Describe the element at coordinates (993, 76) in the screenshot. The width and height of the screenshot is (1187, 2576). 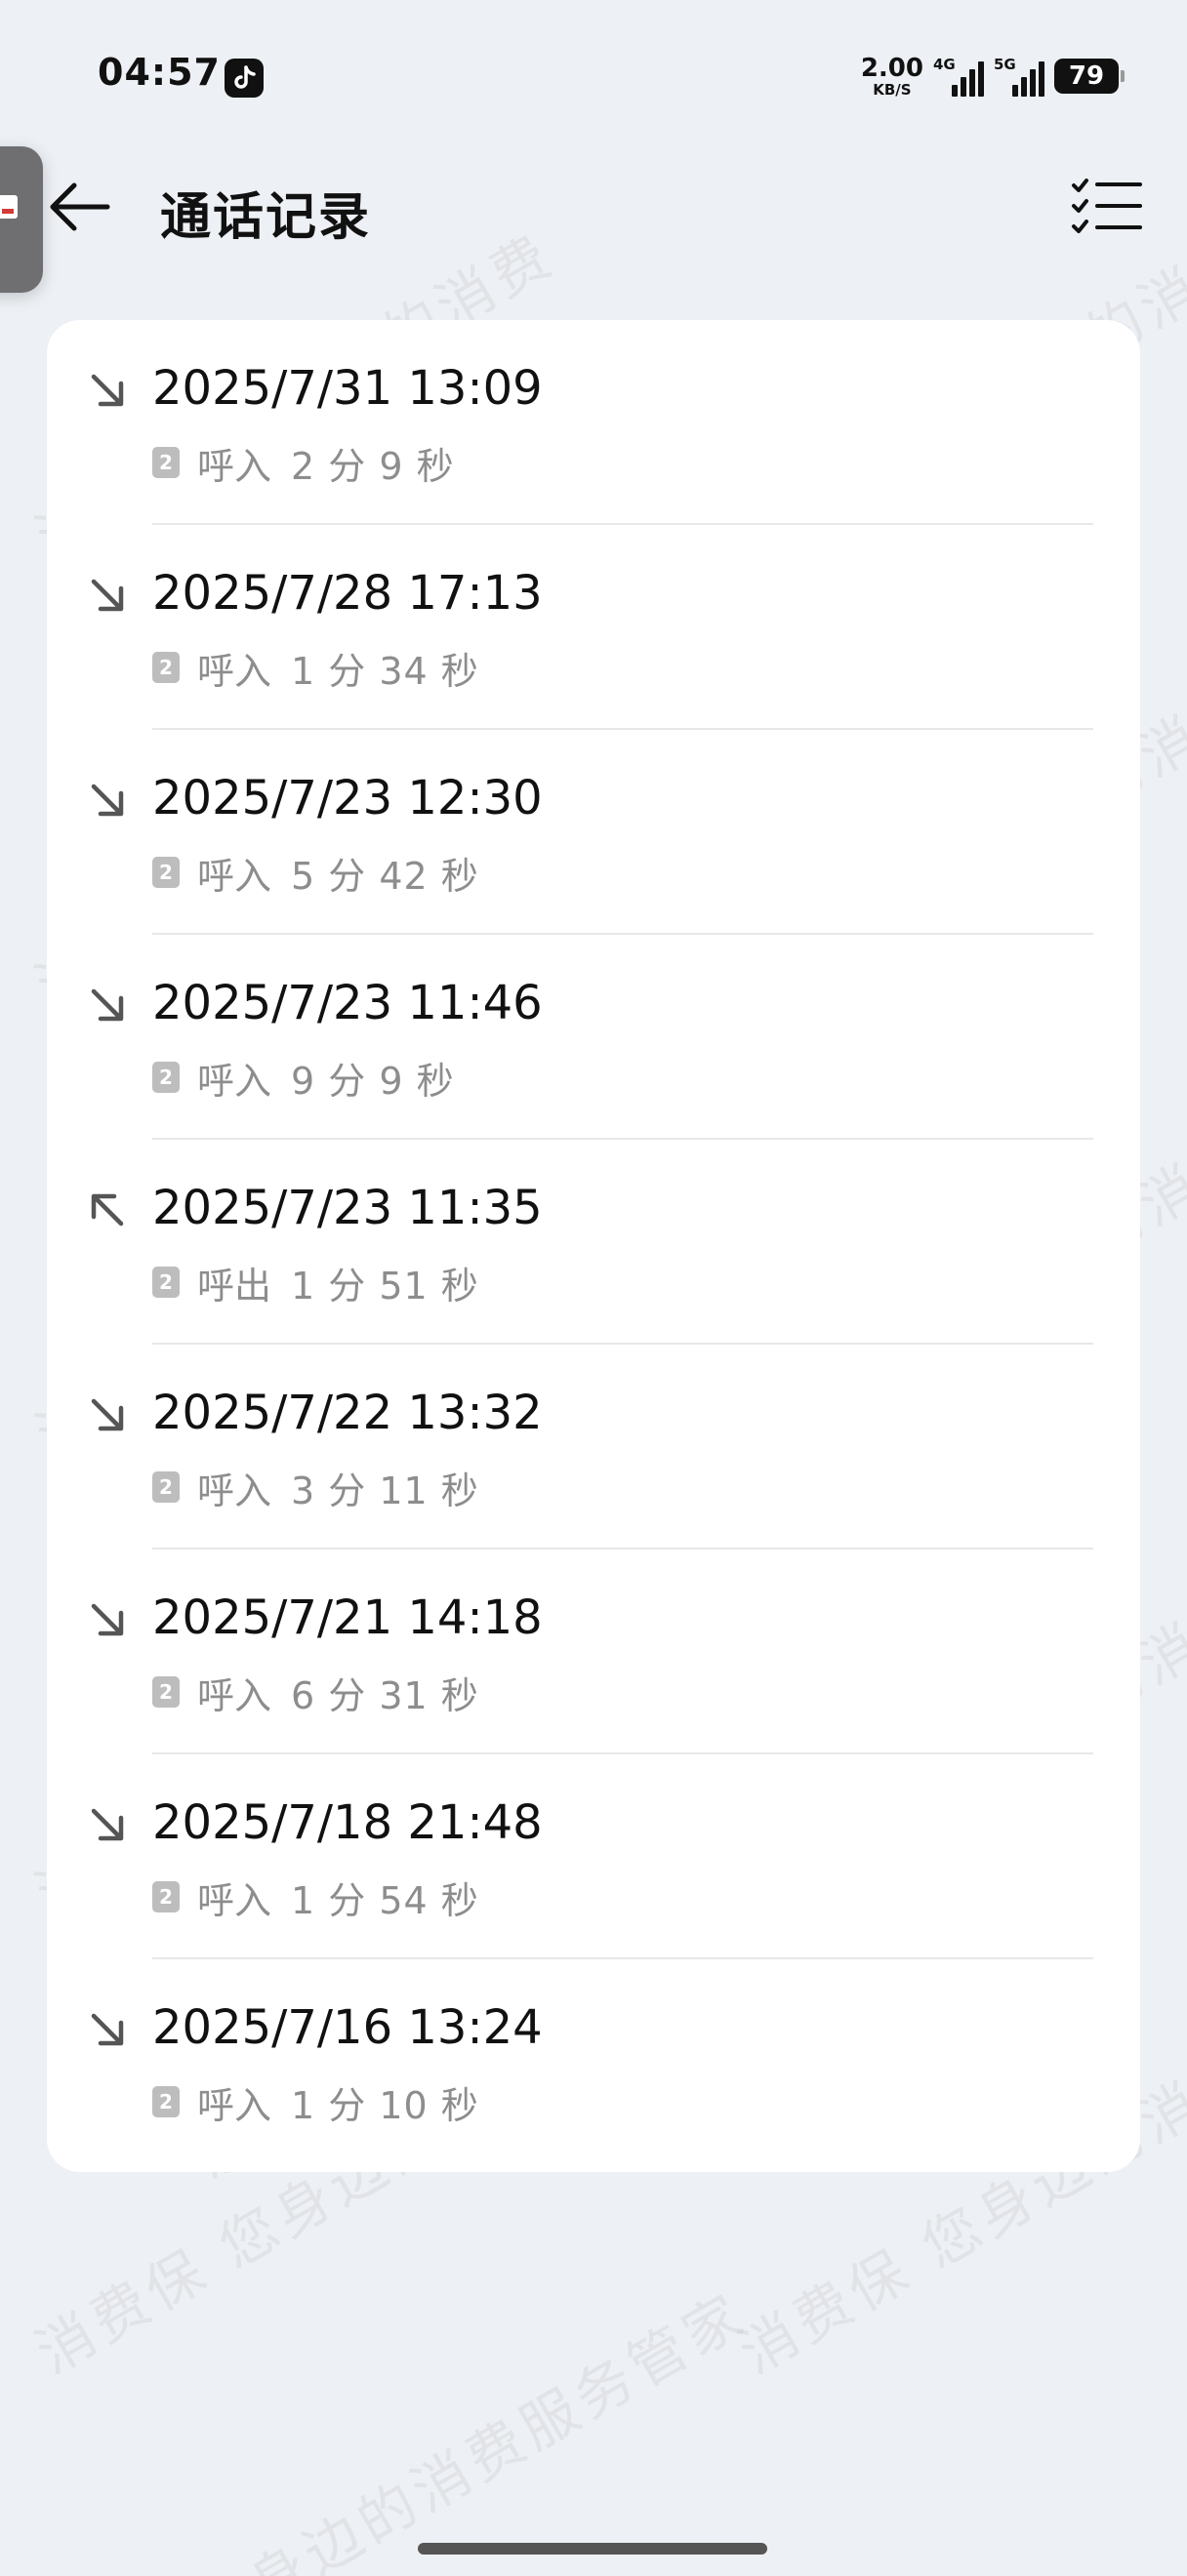
I see `status-indicators: 2.00 KB/S 4G 5G 79` at that location.